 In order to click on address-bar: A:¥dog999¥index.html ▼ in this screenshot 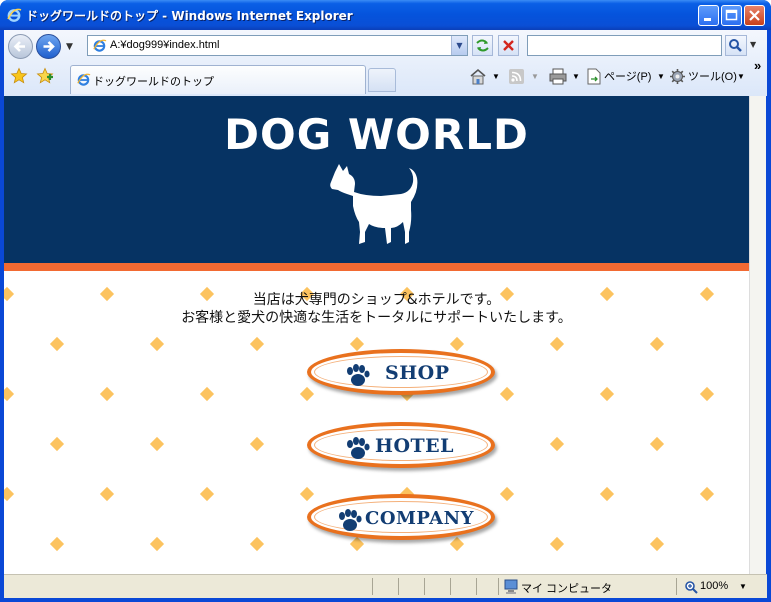, I will do `click(277, 45)`.